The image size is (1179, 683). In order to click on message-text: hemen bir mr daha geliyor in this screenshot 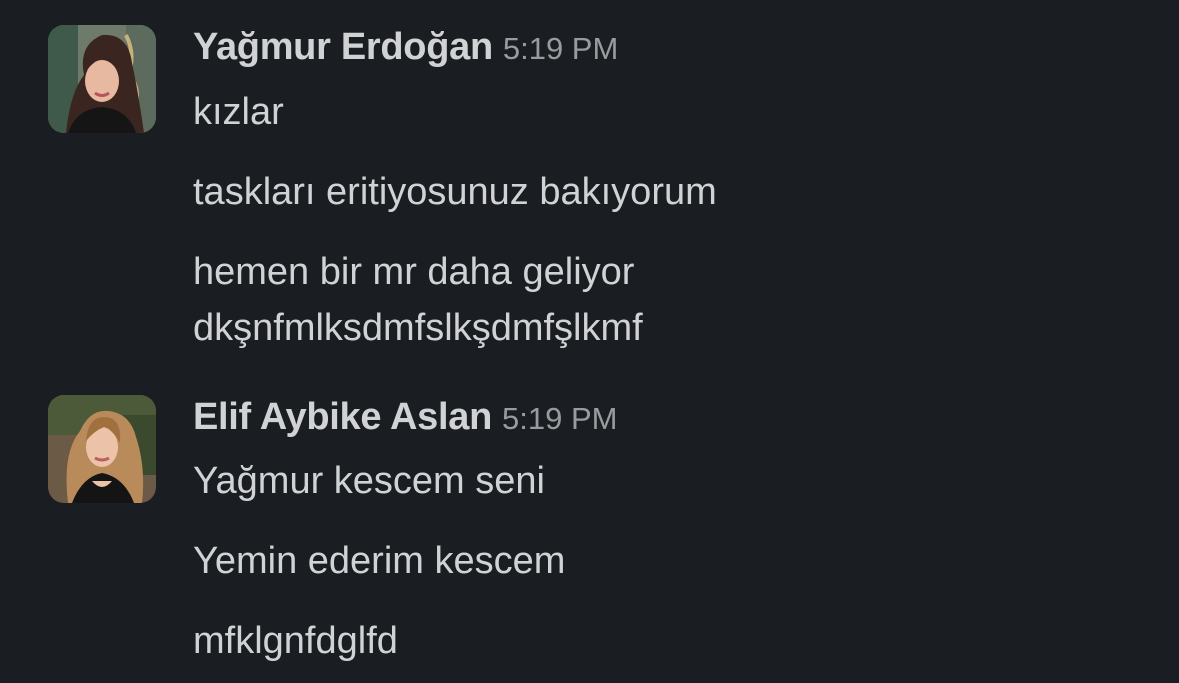, I will do `click(414, 272)`.